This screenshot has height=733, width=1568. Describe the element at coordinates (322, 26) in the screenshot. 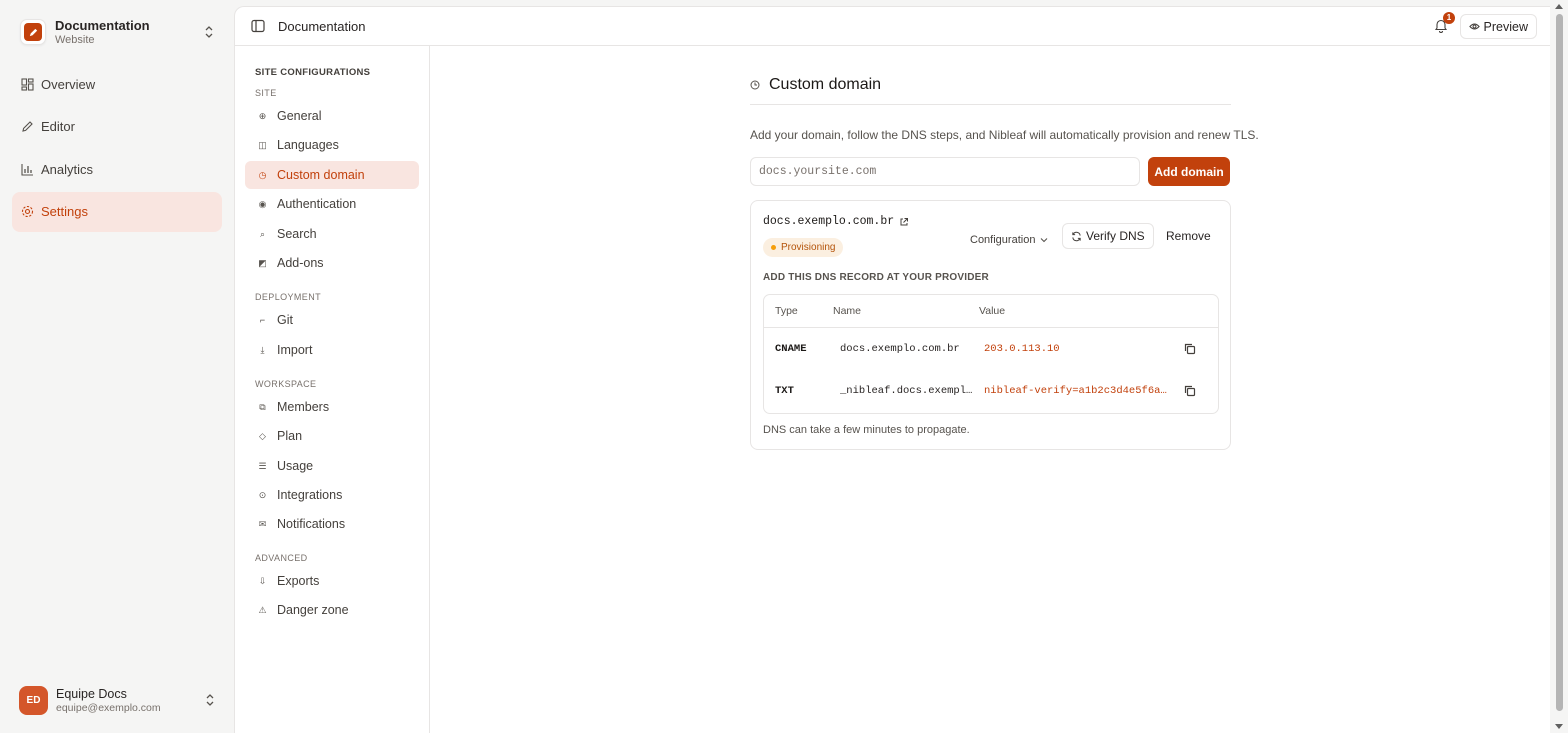

I see `page-title: Documentation` at that location.